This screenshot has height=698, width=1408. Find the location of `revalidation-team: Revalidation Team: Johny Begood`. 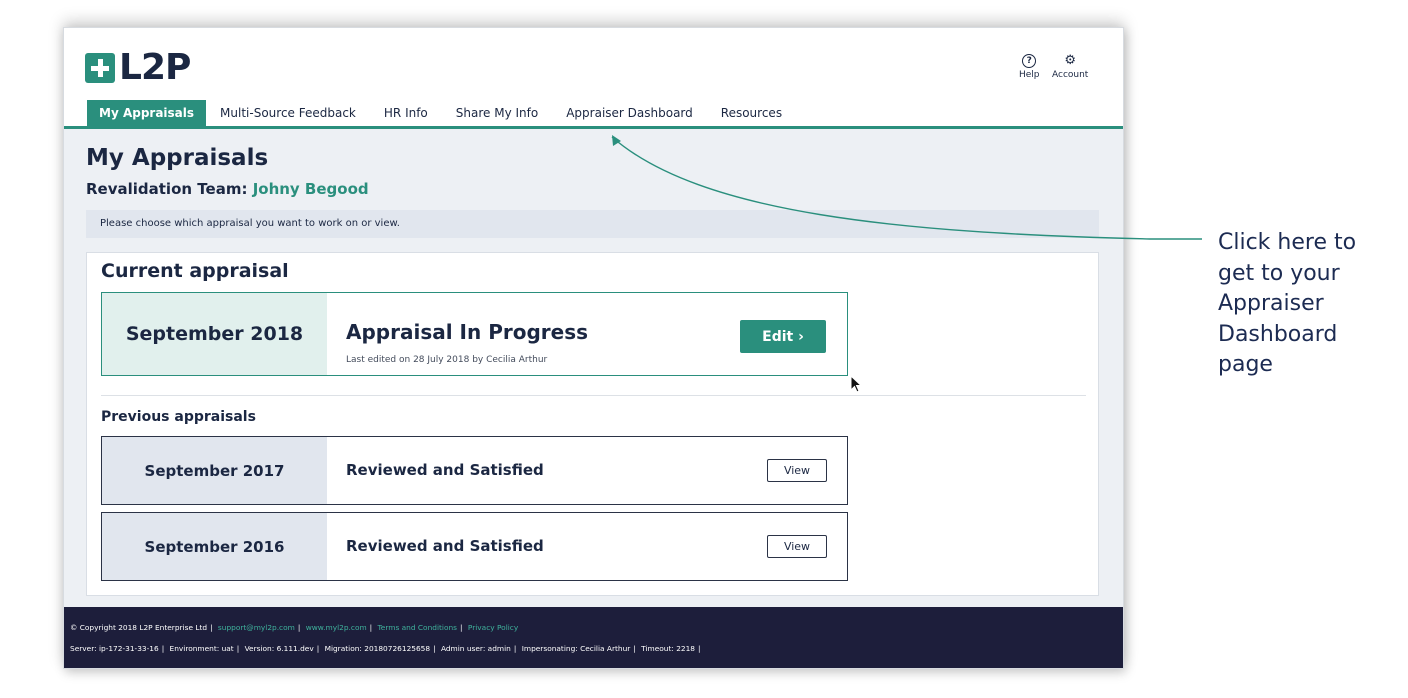

revalidation-team: Revalidation Team: Johny Begood is located at coordinates (227, 189).